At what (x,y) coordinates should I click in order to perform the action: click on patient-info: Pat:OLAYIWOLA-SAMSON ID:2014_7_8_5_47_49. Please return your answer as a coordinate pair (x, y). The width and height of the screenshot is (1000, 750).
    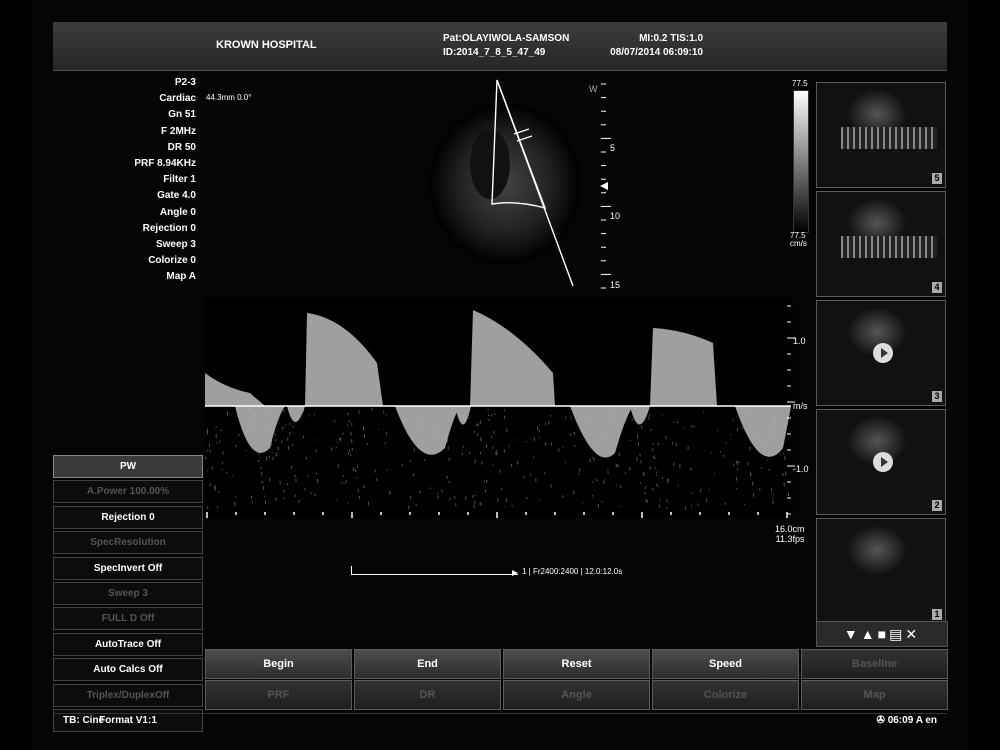
    Looking at the image, I should click on (506, 46).